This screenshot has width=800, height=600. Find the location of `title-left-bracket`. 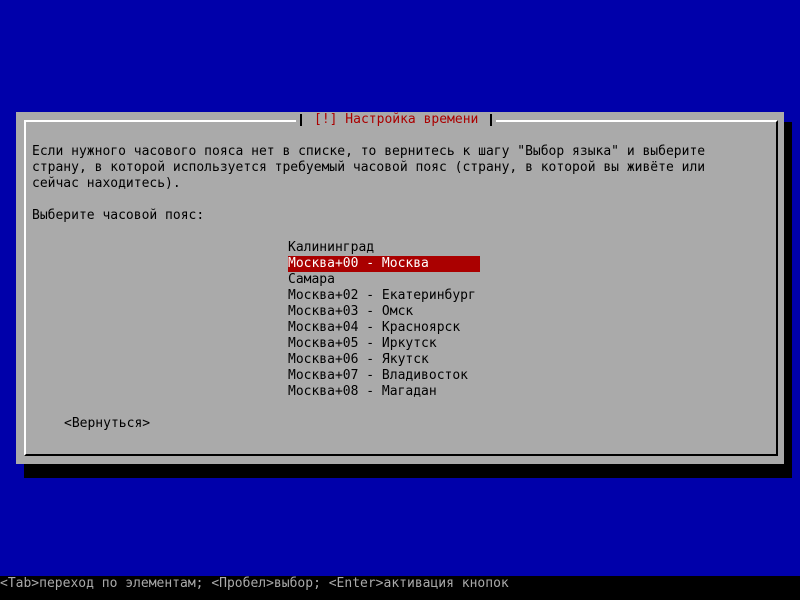

title-left-bracket is located at coordinates (304, 120).